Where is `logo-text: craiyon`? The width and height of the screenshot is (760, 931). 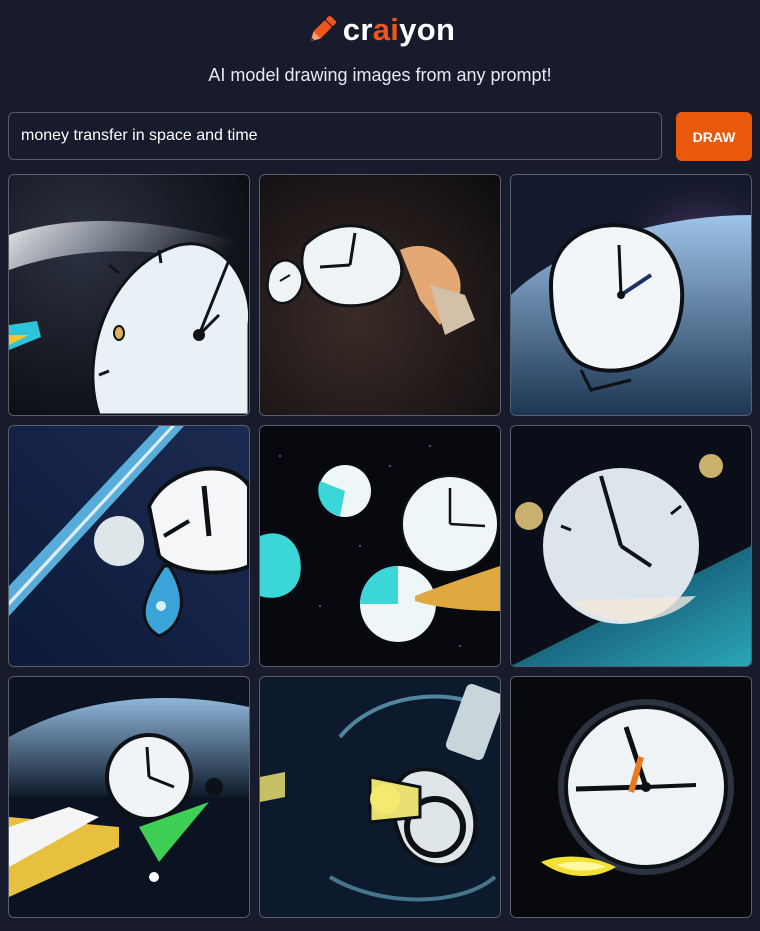
logo-text: craiyon is located at coordinates (399, 30).